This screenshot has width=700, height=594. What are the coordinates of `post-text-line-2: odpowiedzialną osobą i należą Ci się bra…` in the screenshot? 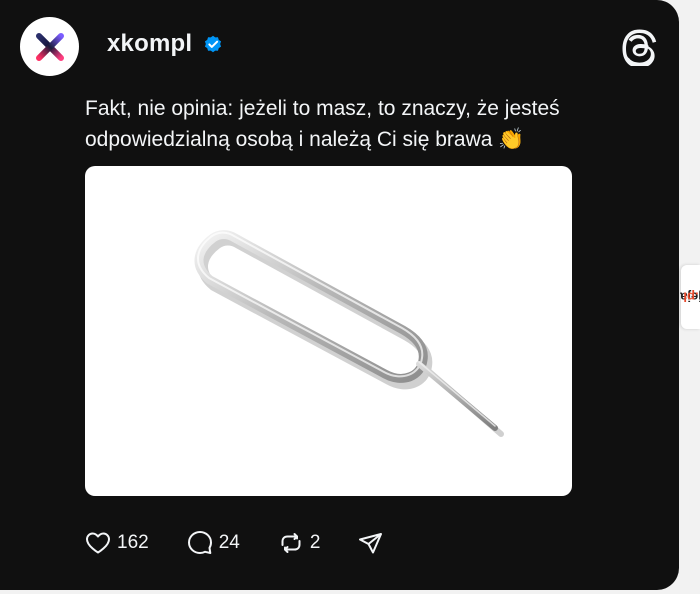 It's located at (365, 139).